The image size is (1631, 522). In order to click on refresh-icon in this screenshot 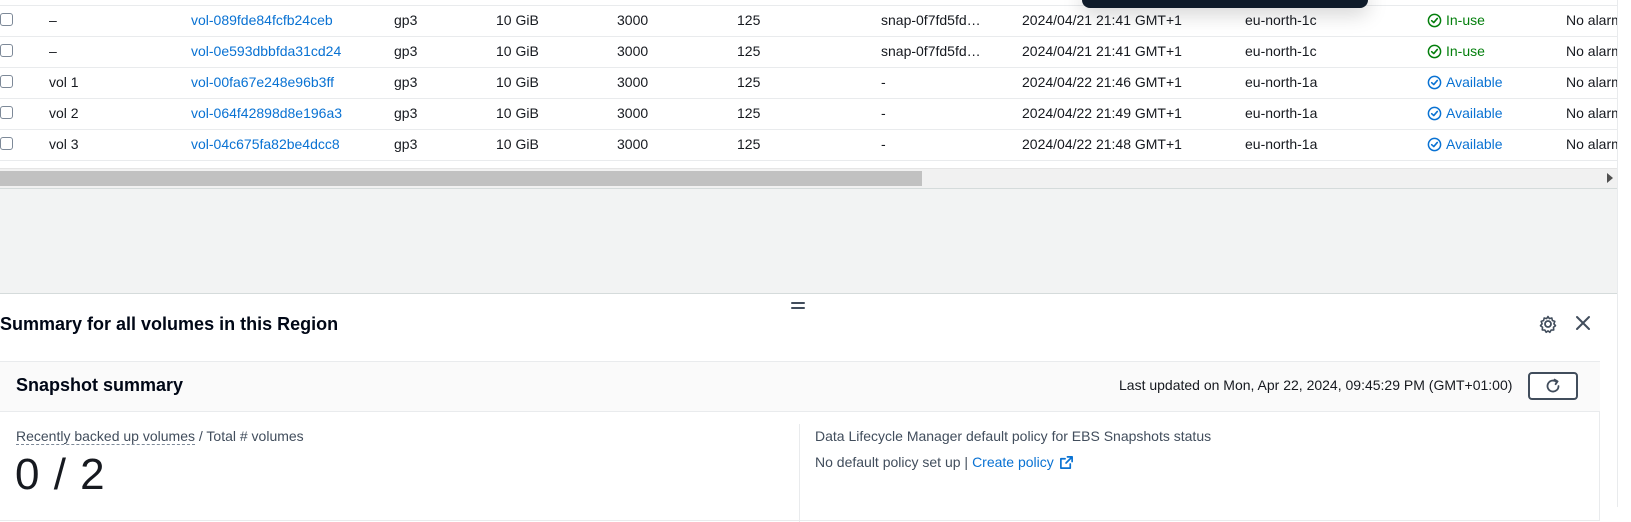, I will do `click(1553, 385)`.